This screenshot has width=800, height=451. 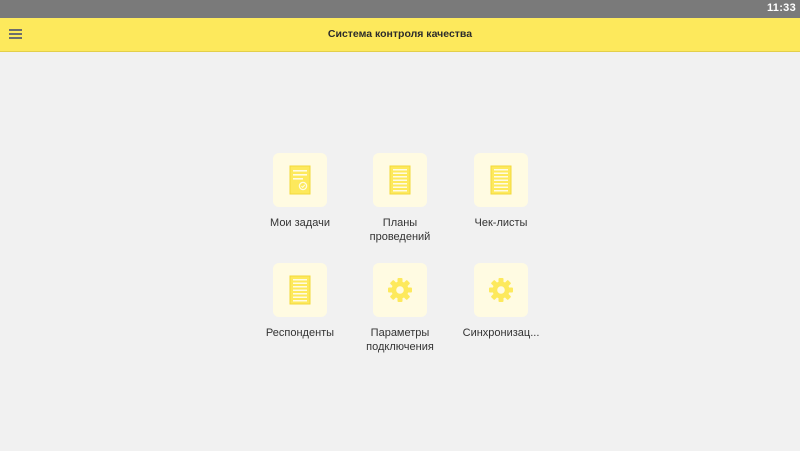 What do you see at coordinates (300, 333) in the screenshot?
I see `menu-item-label: Респонденты` at bounding box center [300, 333].